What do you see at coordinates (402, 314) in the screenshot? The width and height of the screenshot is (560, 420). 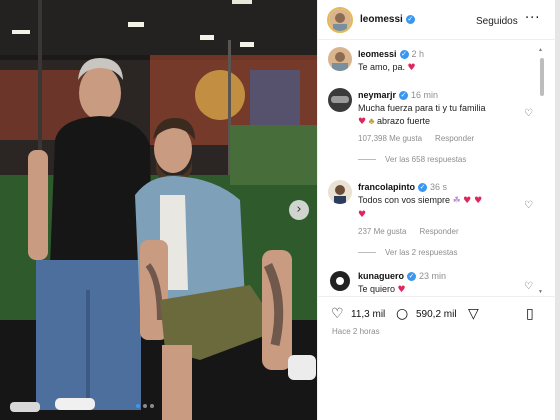 I see `comment-bubble-icon: ○` at bounding box center [402, 314].